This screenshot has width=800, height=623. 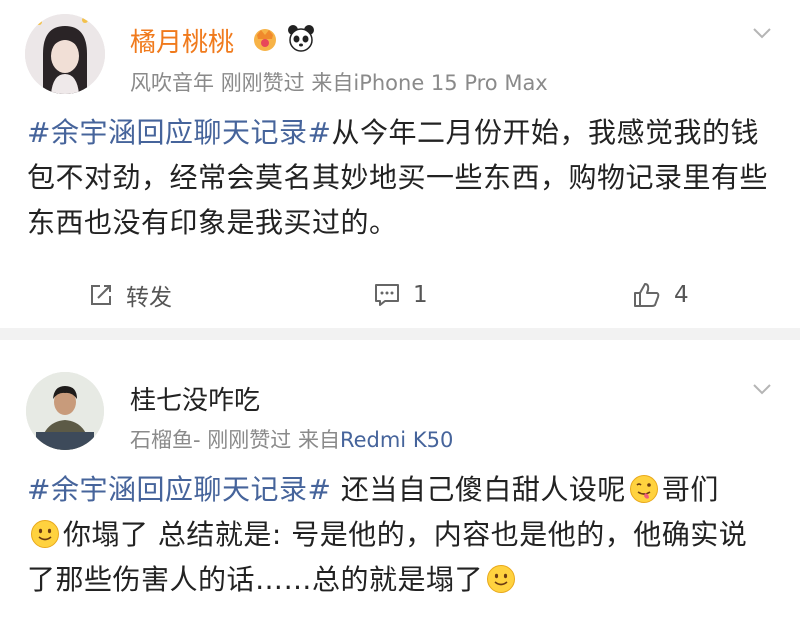 I want to click on repost-icon, so click(x=101, y=295).